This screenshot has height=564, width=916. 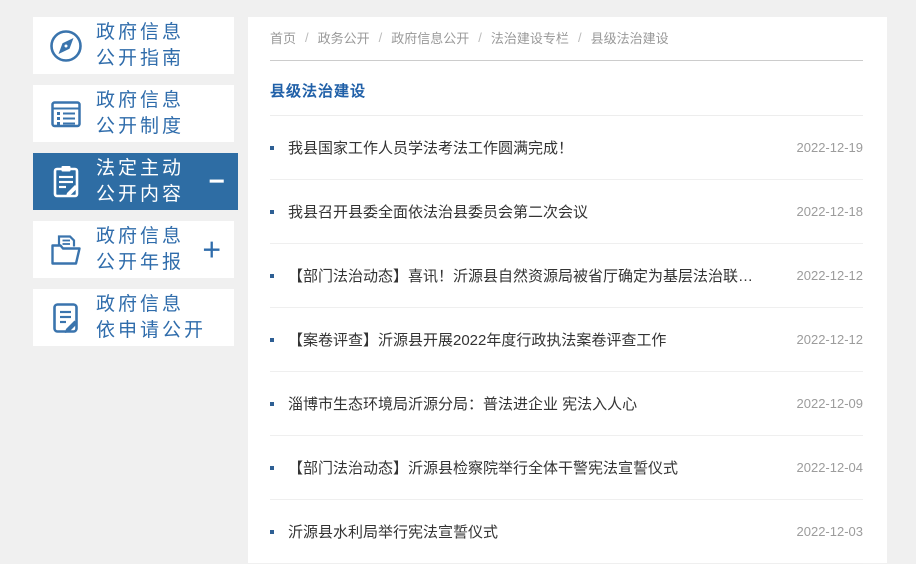 What do you see at coordinates (140, 126) in the screenshot?
I see `sidebar-item-label-line2: 公开制度` at bounding box center [140, 126].